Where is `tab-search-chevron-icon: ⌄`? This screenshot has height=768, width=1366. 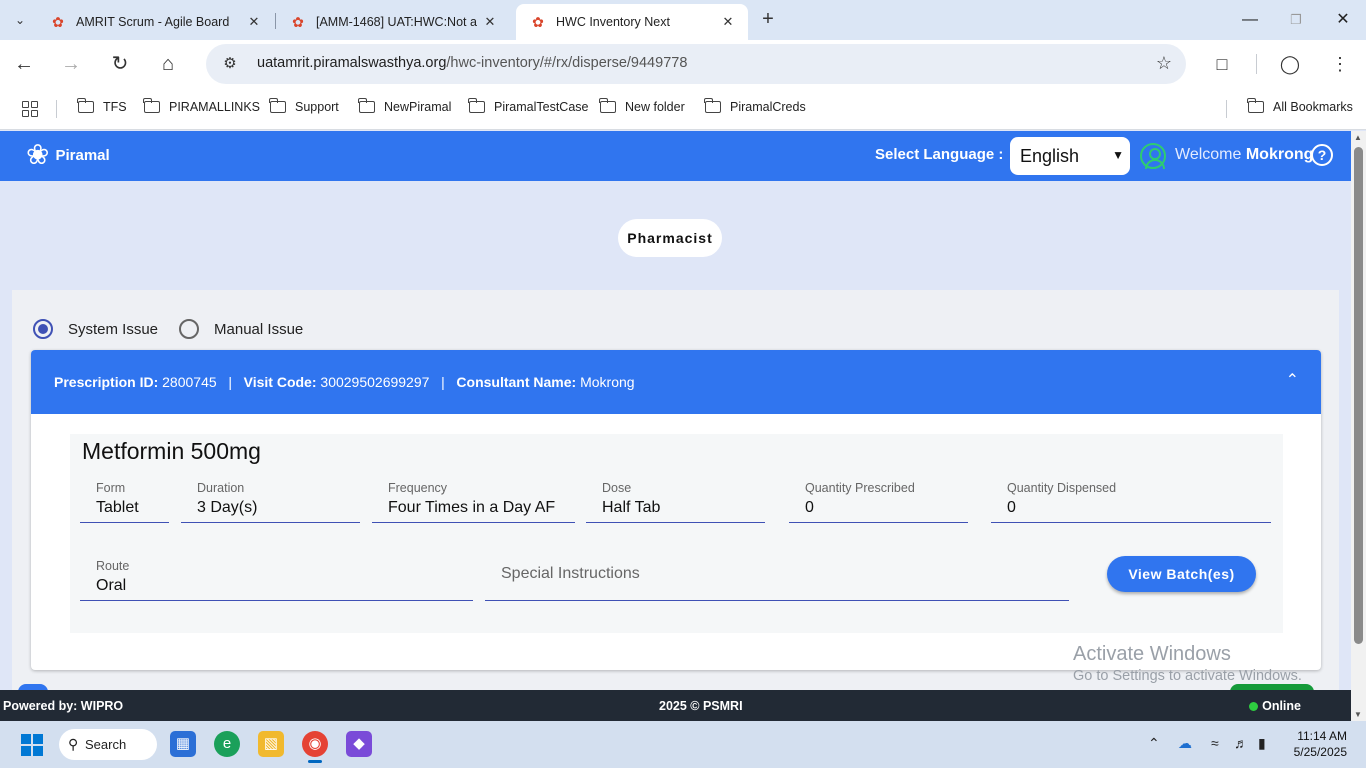
tab-search-chevron-icon: ⌄ is located at coordinates (20, 20).